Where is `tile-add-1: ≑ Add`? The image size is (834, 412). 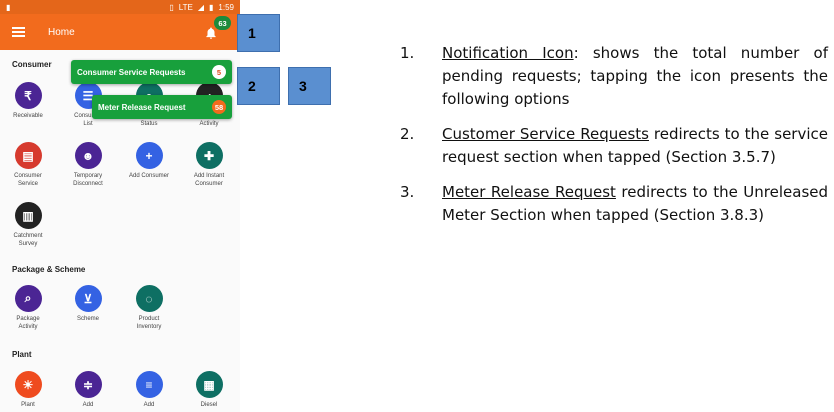
tile-add-1: ≑ Add is located at coordinates (88, 390).